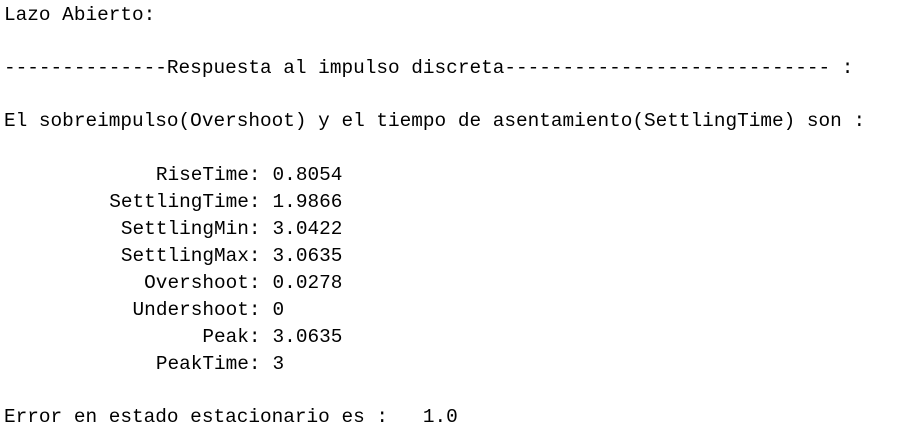  I want to click on metric-settling-max: SettlingMax: 3.0635, so click(173, 241).